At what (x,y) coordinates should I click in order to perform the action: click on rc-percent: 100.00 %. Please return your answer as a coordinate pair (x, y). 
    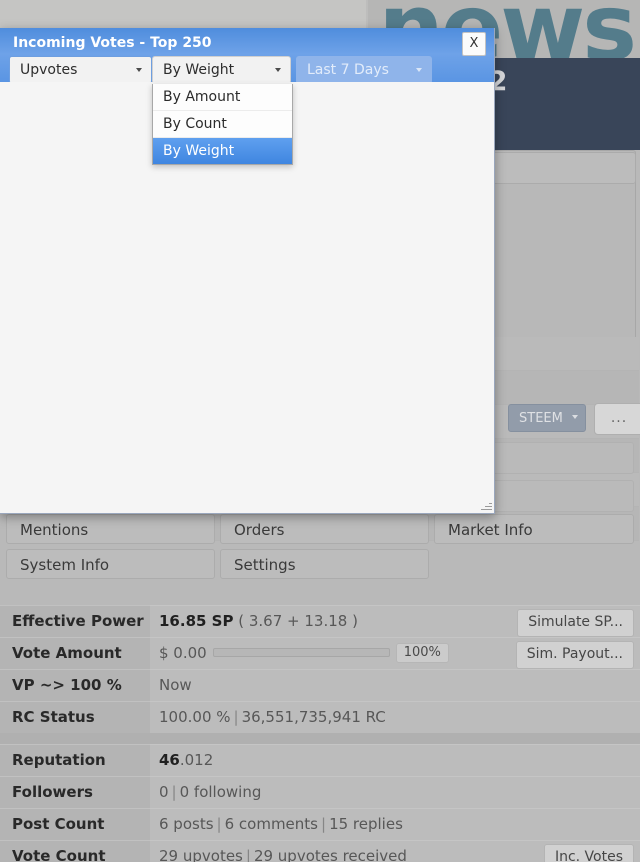
    Looking at the image, I should click on (195, 717).